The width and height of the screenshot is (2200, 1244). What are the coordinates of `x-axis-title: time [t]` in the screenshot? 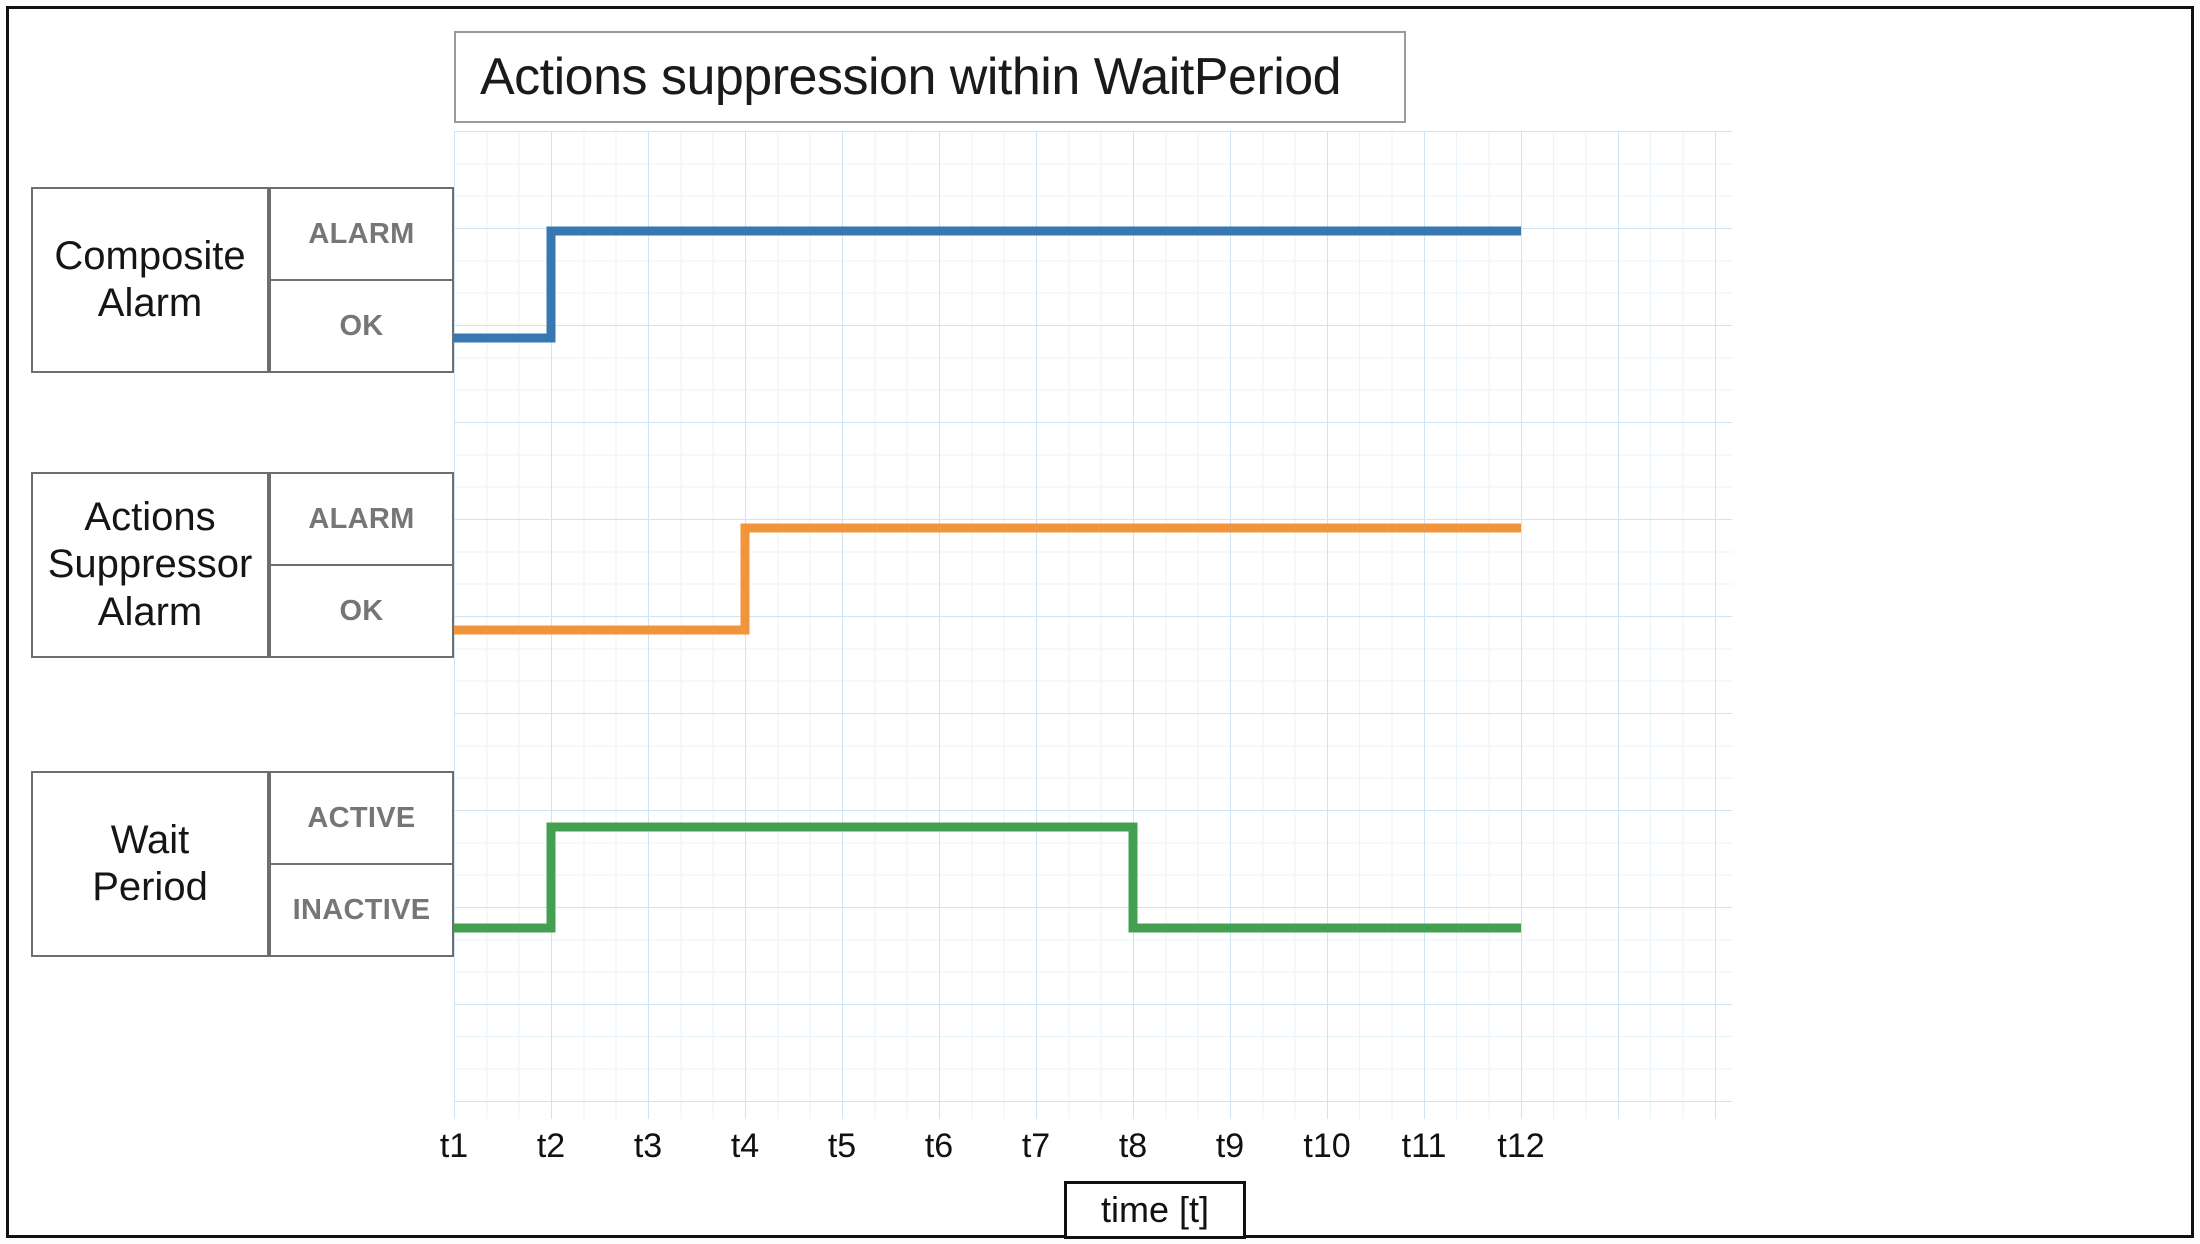 It's located at (1155, 1209).